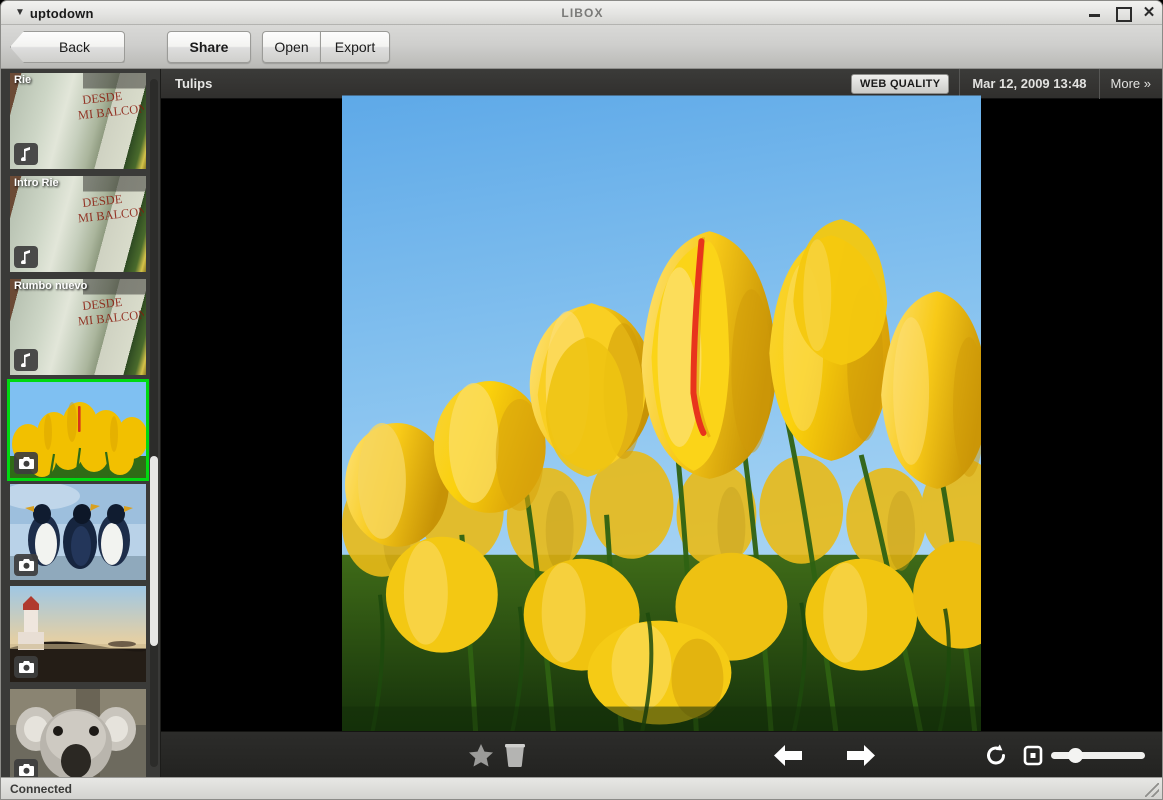  I want to click on window-title: LIBOX, so click(582, 13).